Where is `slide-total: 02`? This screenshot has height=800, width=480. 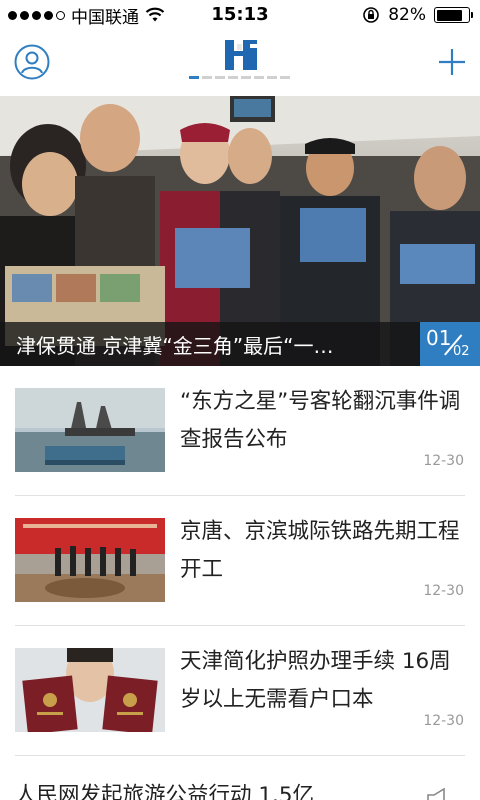
slide-total: 02 is located at coordinates (461, 351).